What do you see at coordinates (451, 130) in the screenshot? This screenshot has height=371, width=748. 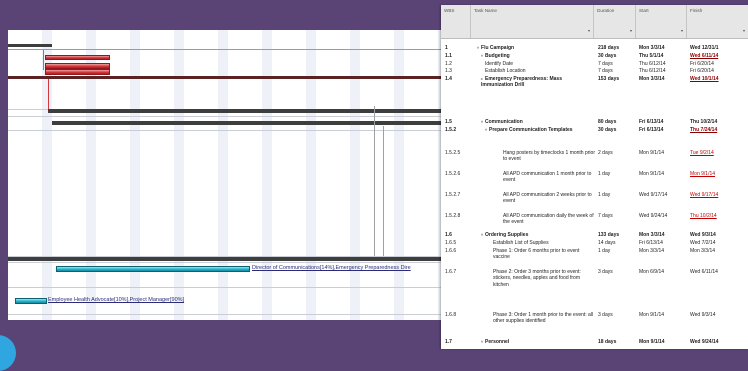 I see `row-wbs: 1.5.2` at bounding box center [451, 130].